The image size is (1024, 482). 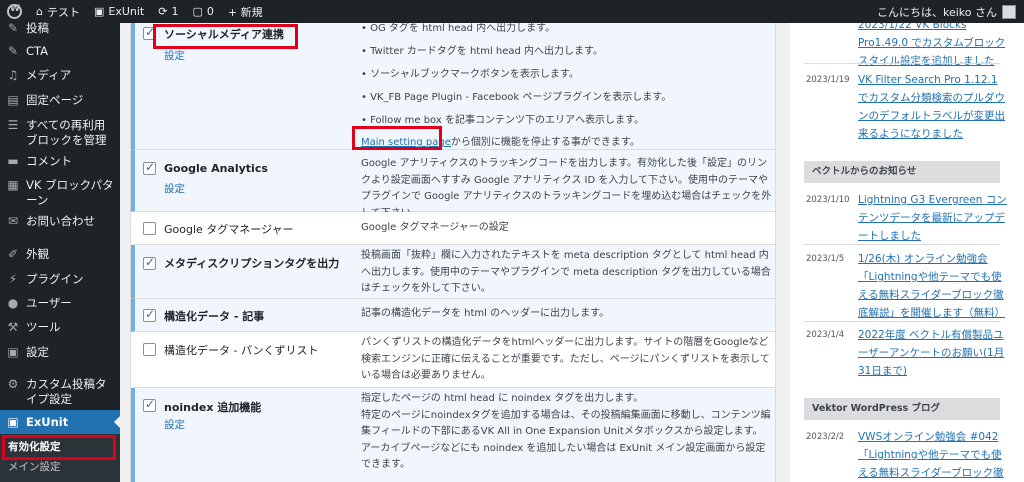 I want to click on comment-bubble-icon: ▢, so click(x=197, y=11).